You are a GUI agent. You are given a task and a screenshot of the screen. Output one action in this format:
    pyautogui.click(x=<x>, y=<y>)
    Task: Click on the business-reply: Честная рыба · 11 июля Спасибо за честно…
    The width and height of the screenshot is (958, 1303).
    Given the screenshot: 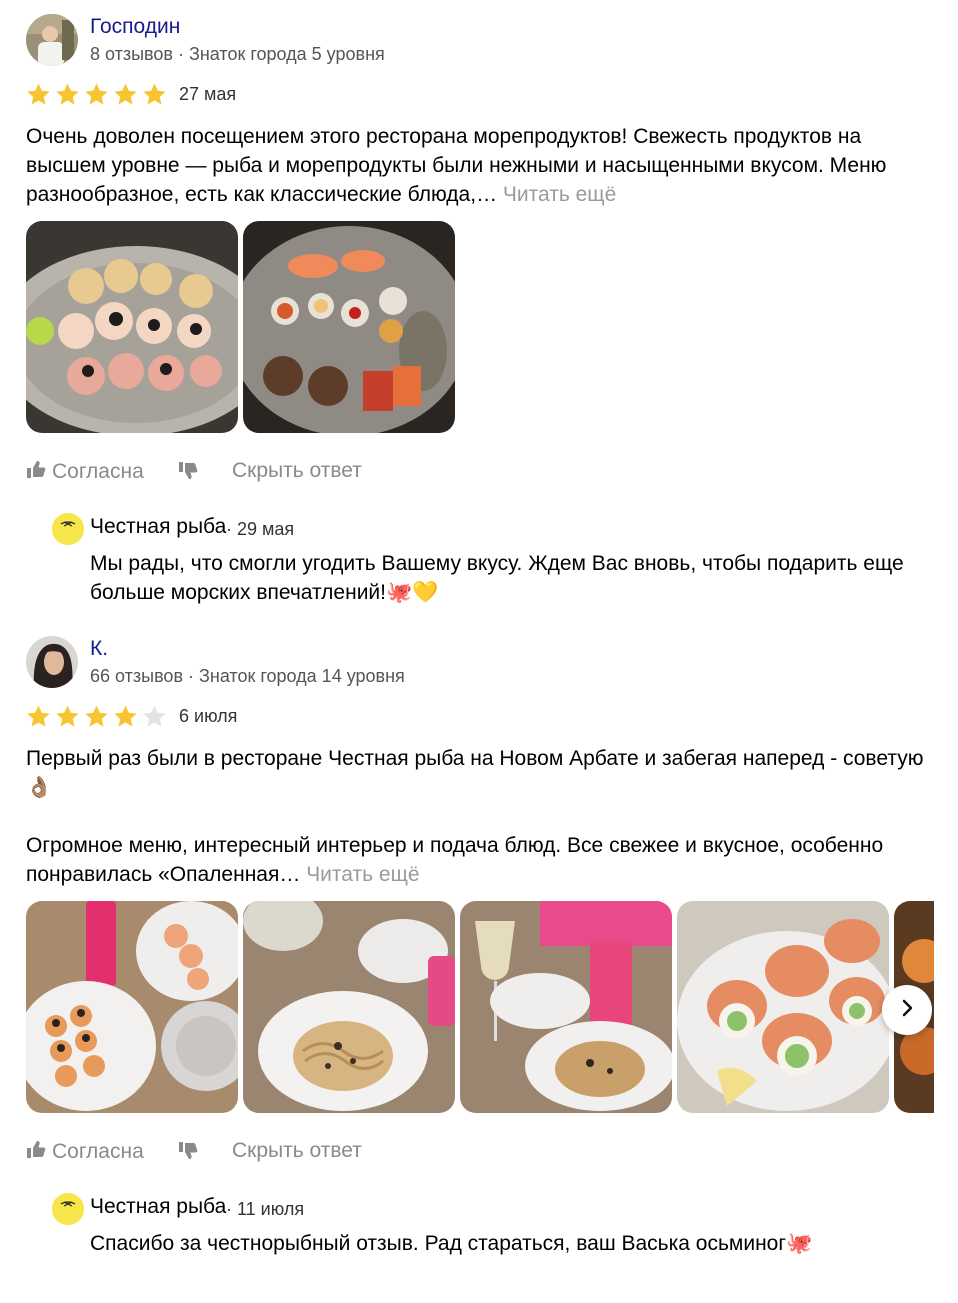 What is the action you would take?
    pyautogui.click(x=494, y=1248)
    